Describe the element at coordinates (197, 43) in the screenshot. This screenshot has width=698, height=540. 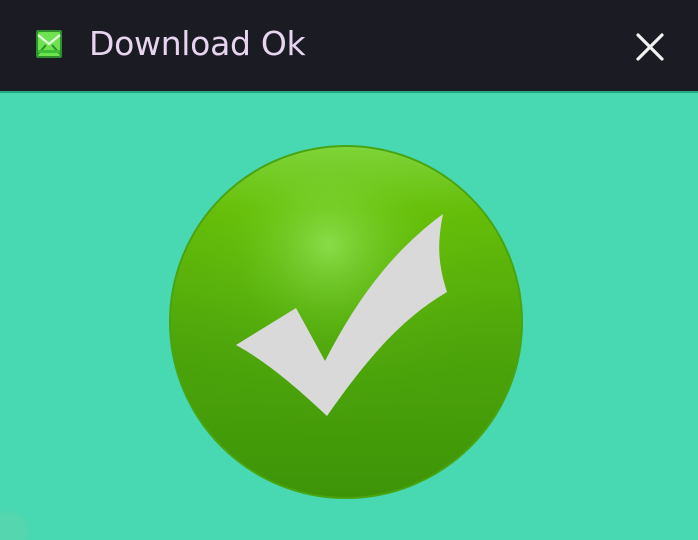
I see `window-title: Download Ok` at that location.